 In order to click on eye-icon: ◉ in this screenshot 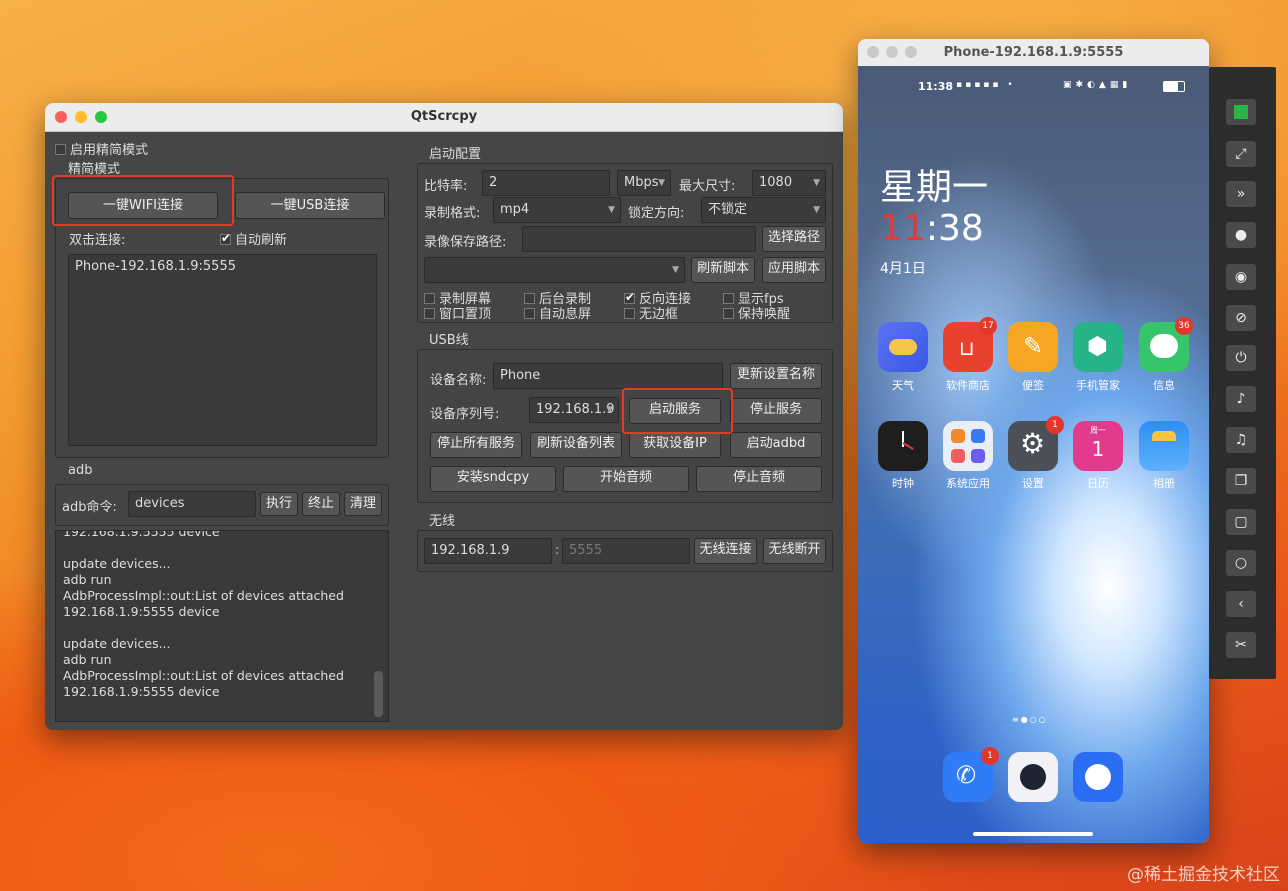, I will do `click(1241, 277)`.